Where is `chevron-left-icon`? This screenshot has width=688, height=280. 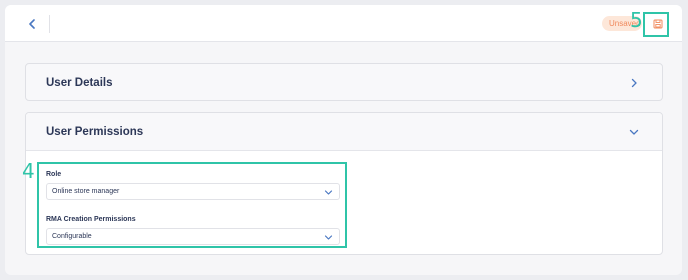 chevron-left-icon is located at coordinates (32, 24).